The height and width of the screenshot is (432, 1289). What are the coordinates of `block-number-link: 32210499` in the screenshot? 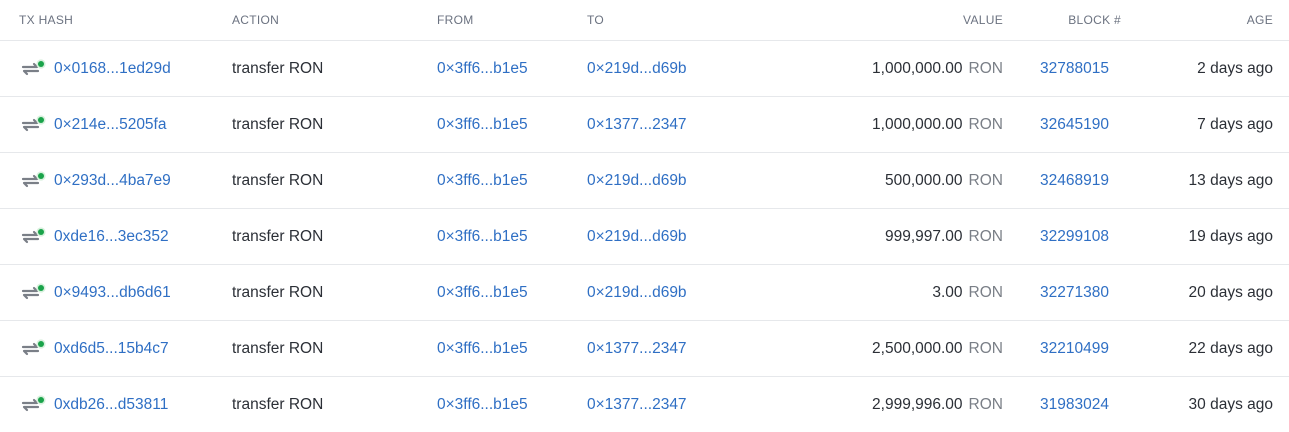 It's located at (1074, 349).